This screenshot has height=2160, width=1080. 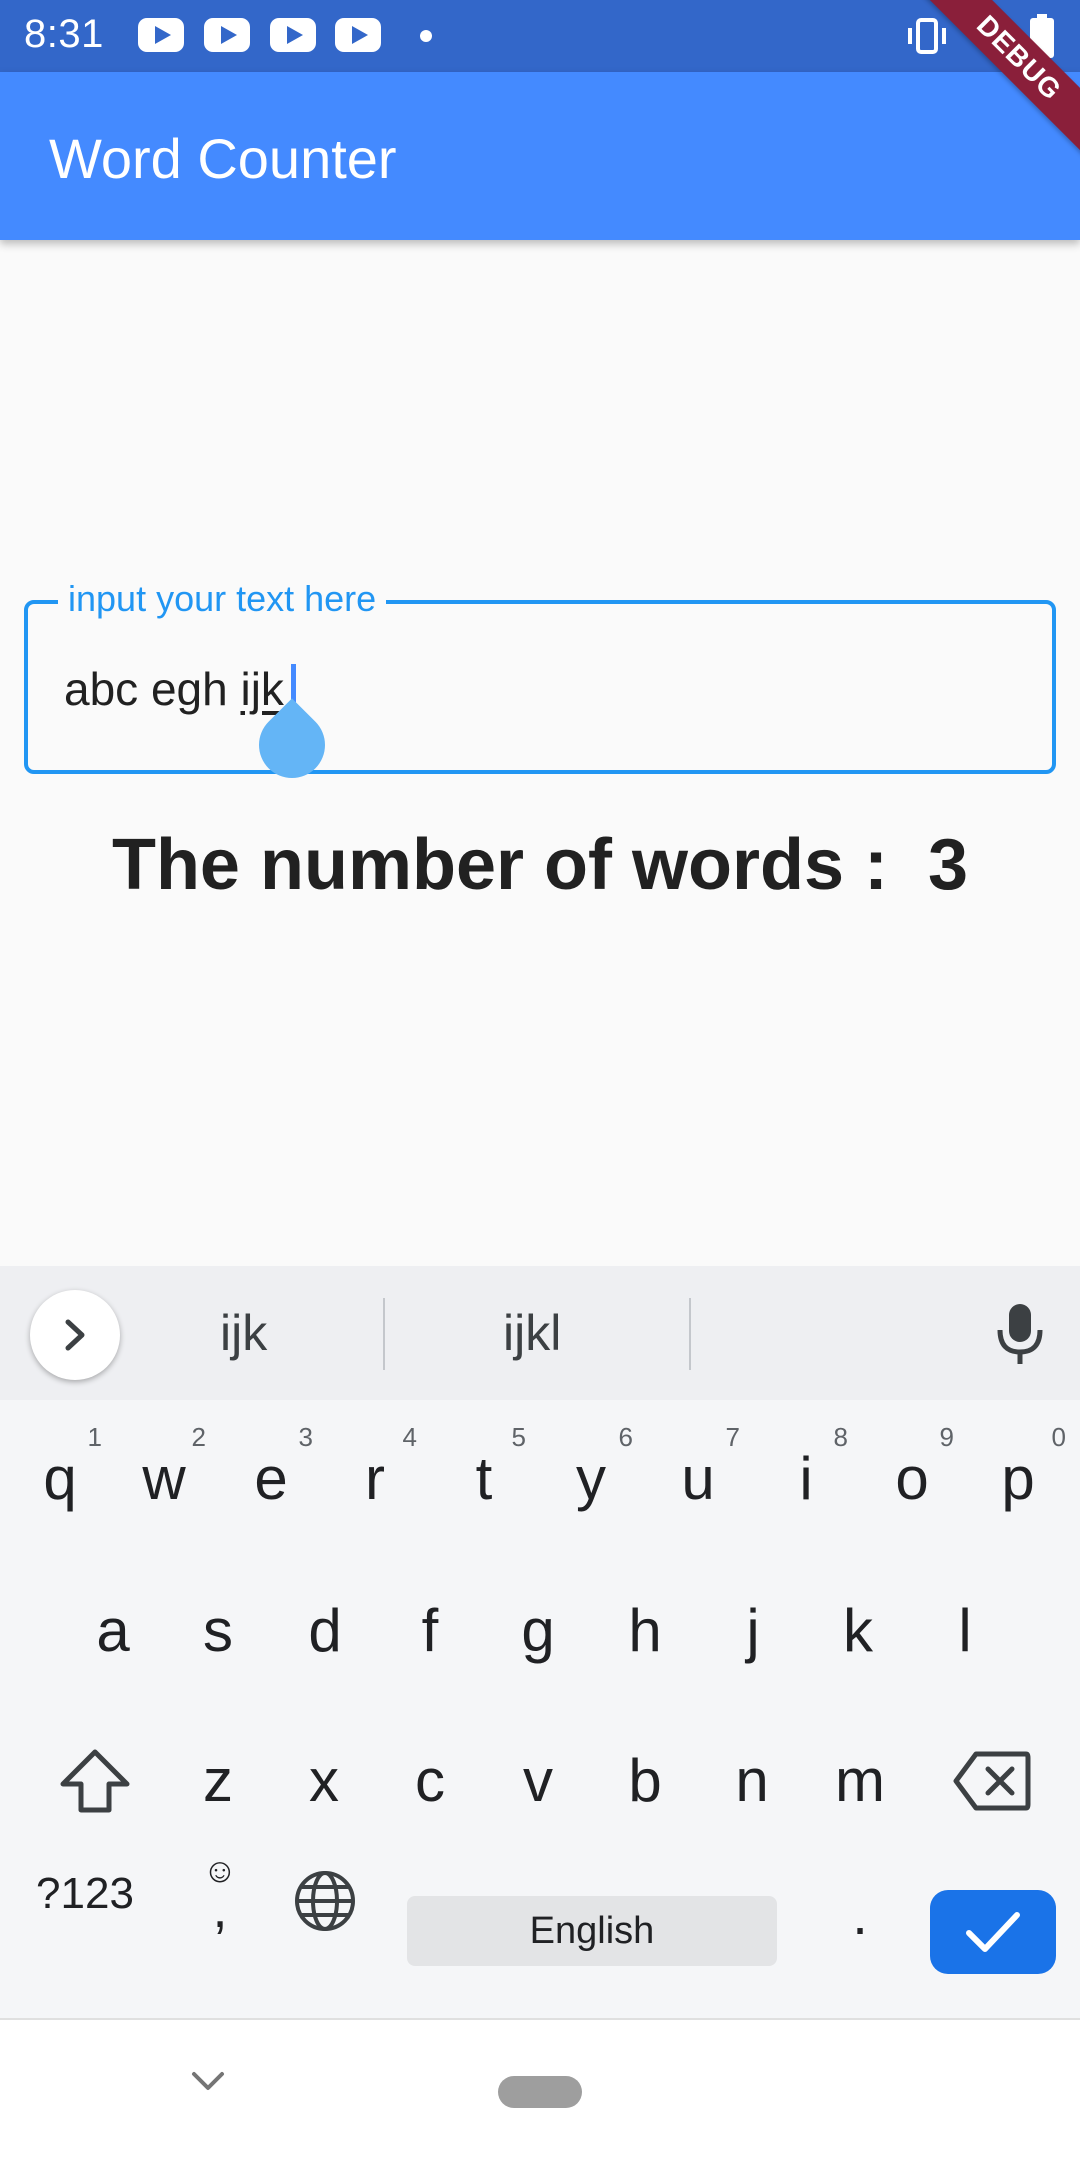 I want to click on key-w-label: w, so click(x=164, y=1478).